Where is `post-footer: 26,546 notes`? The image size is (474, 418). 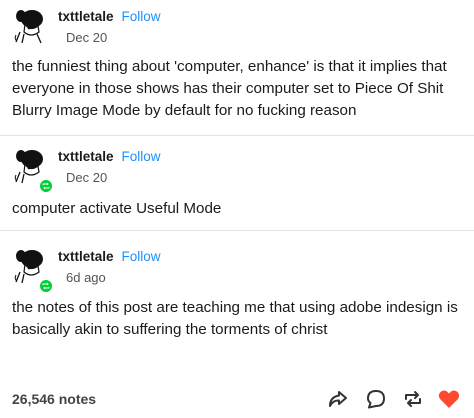 post-footer: 26,546 notes is located at coordinates (237, 399).